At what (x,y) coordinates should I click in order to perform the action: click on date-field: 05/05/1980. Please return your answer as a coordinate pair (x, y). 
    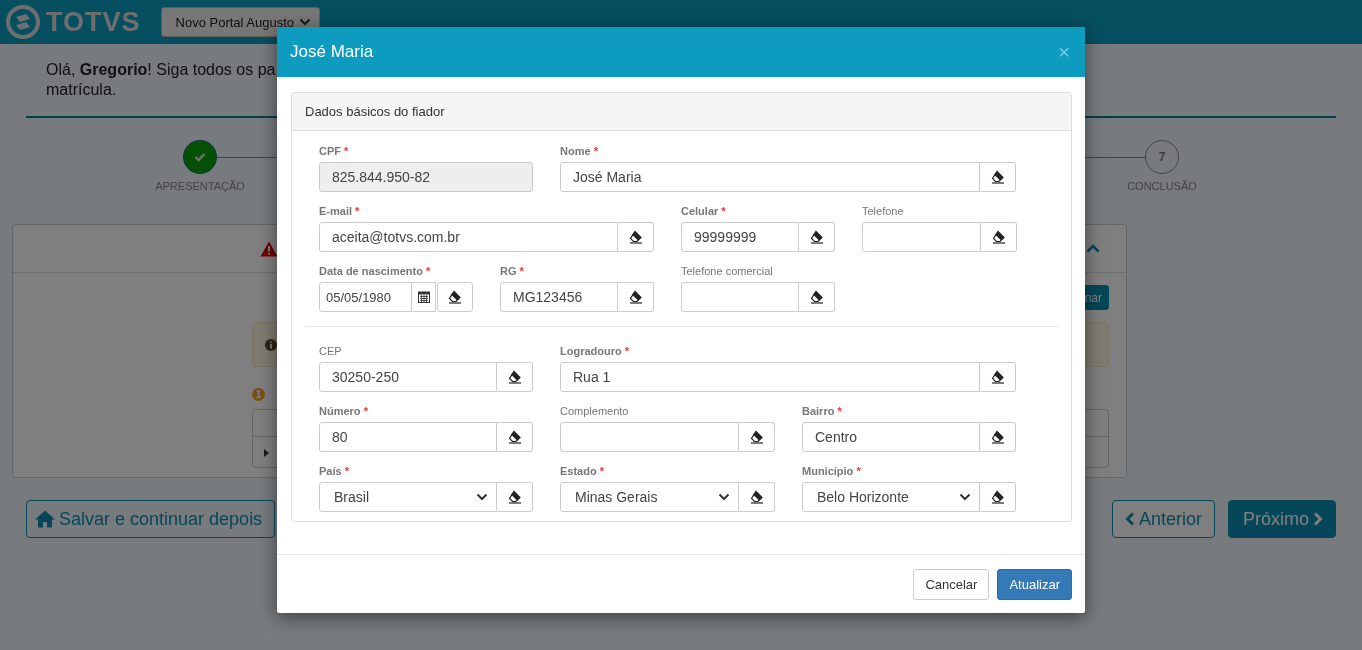
    Looking at the image, I should click on (365, 297).